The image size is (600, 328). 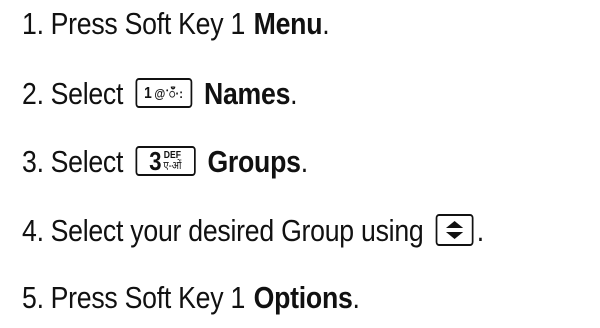 I want to click on step-text: Select your desired Group using, so click(x=237, y=230).